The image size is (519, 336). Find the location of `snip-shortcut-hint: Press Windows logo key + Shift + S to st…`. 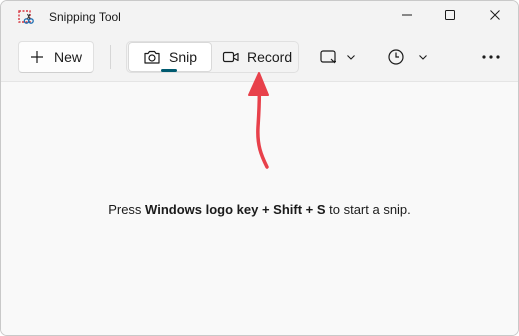

snip-shortcut-hint: Press Windows logo key + Shift + S to st… is located at coordinates (259, 209).